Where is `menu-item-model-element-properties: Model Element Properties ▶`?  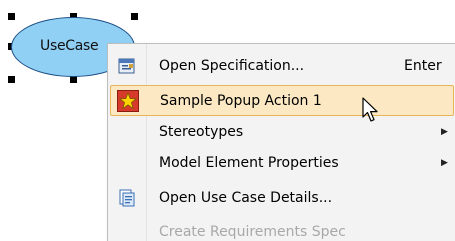
menu-item-model-element-properties: Model Element Properties ▶ is located at coordinates (282, 162).